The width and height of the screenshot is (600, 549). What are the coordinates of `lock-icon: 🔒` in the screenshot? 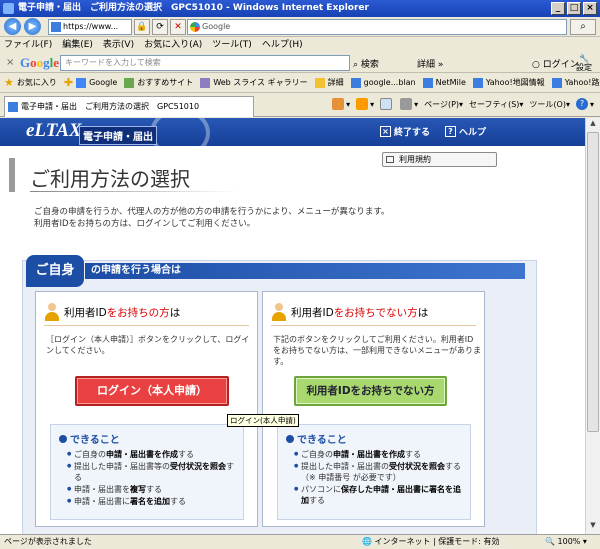 It's located at (142, 27).